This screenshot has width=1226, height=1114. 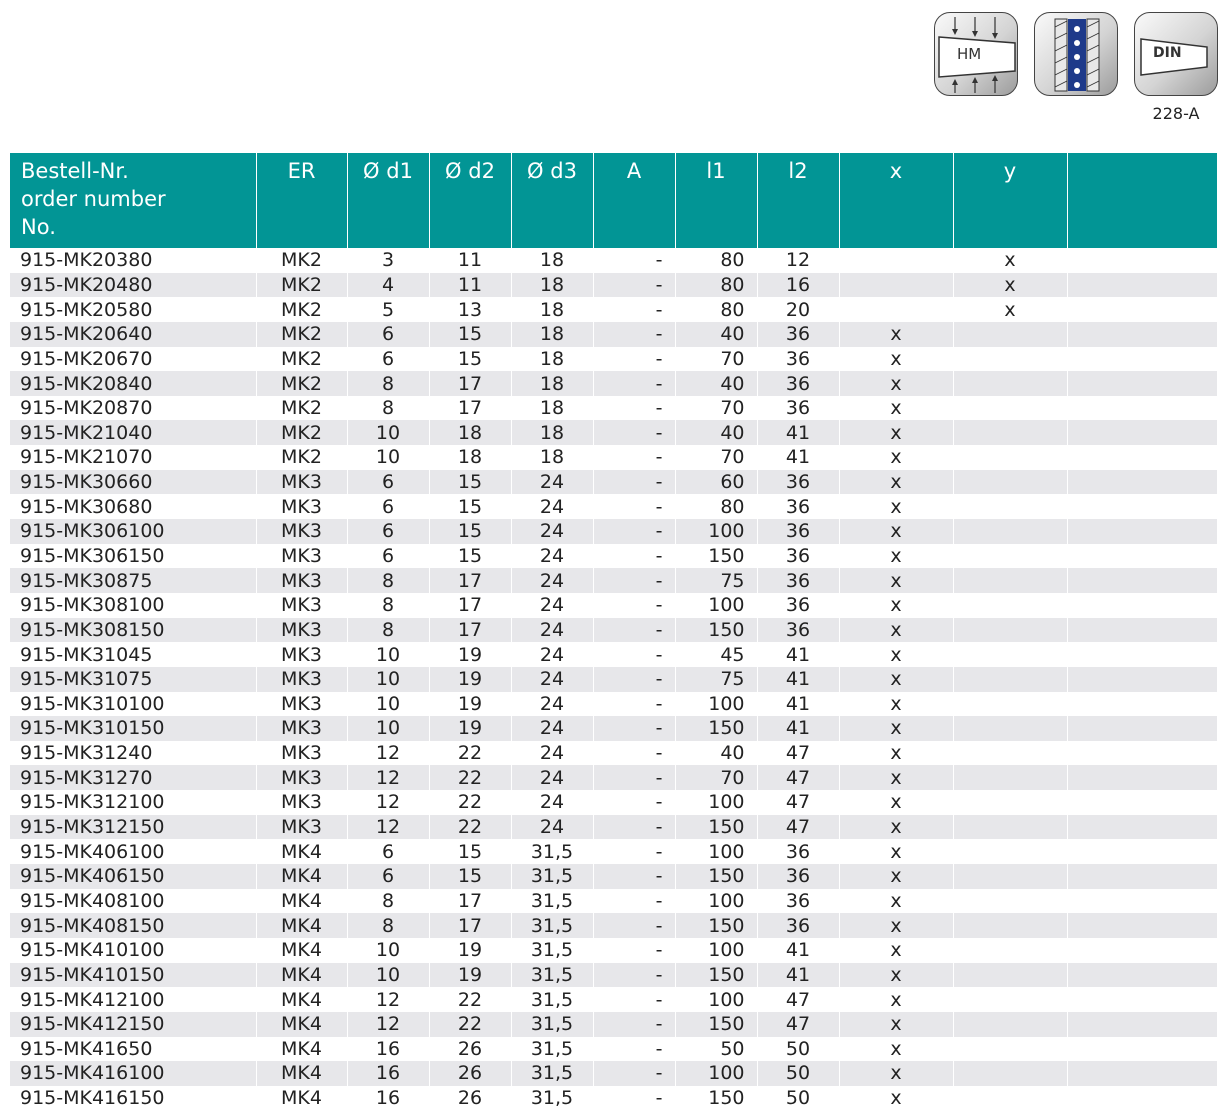 What do you see at coordinates (613, 605) in the screenshot?
I see `table-row: 915-MK308100 MK3 8 17 24-100 36 x` at bounding box center [613, 605].